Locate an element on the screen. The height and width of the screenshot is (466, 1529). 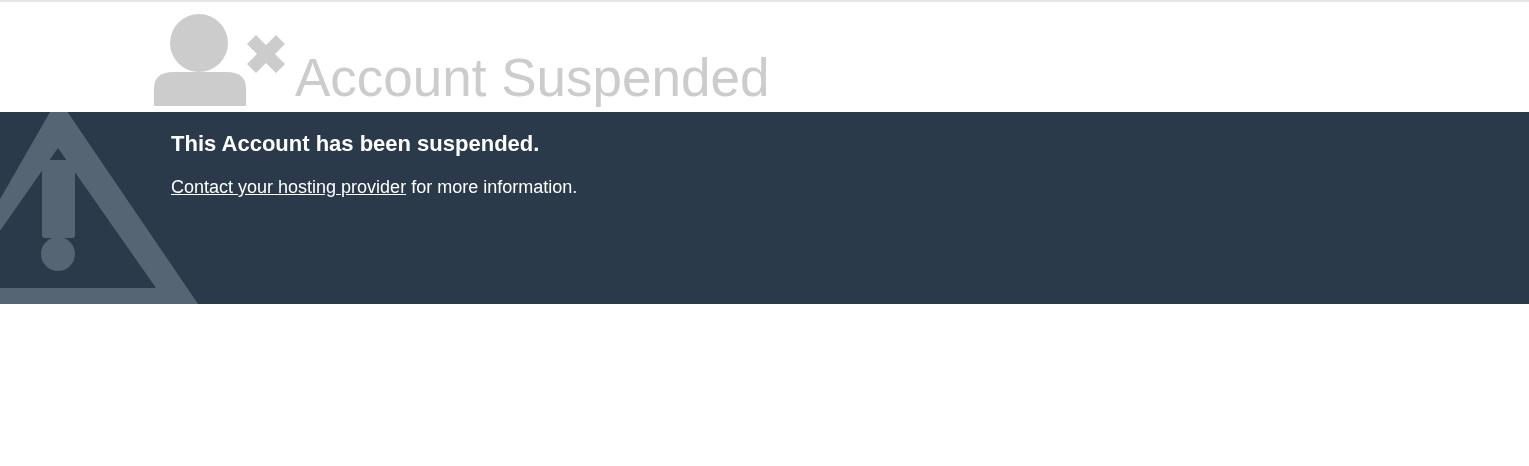
user-removed-icon is located at coordinates (220, 61).